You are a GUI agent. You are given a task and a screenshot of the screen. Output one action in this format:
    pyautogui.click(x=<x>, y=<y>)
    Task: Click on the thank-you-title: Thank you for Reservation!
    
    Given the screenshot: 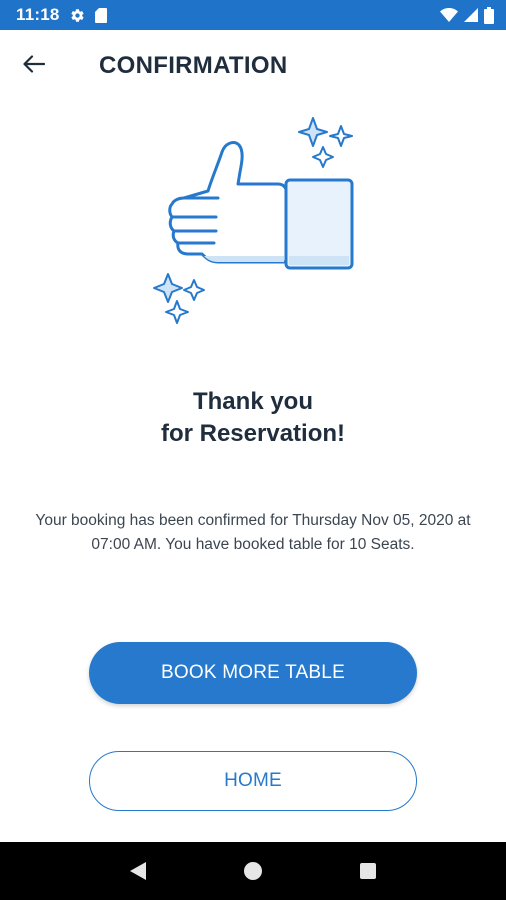 What is the action you would take?
    pyautogui.click(x=253, y=418)
    